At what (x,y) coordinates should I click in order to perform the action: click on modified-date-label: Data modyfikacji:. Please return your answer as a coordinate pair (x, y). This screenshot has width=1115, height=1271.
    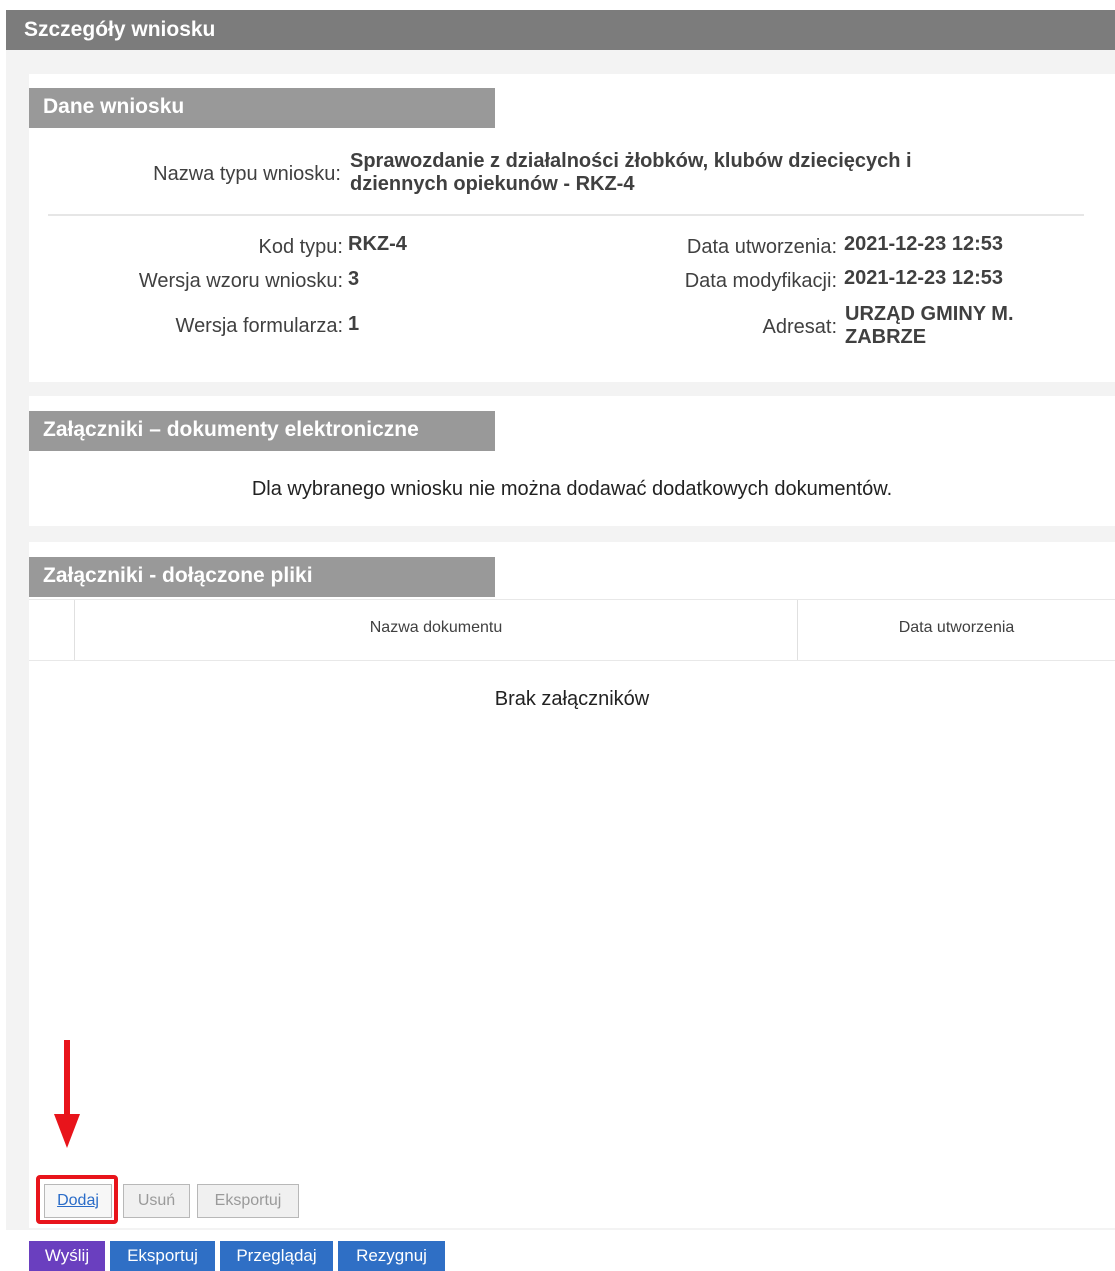
    Looking at the image, I should click on (760, 281).